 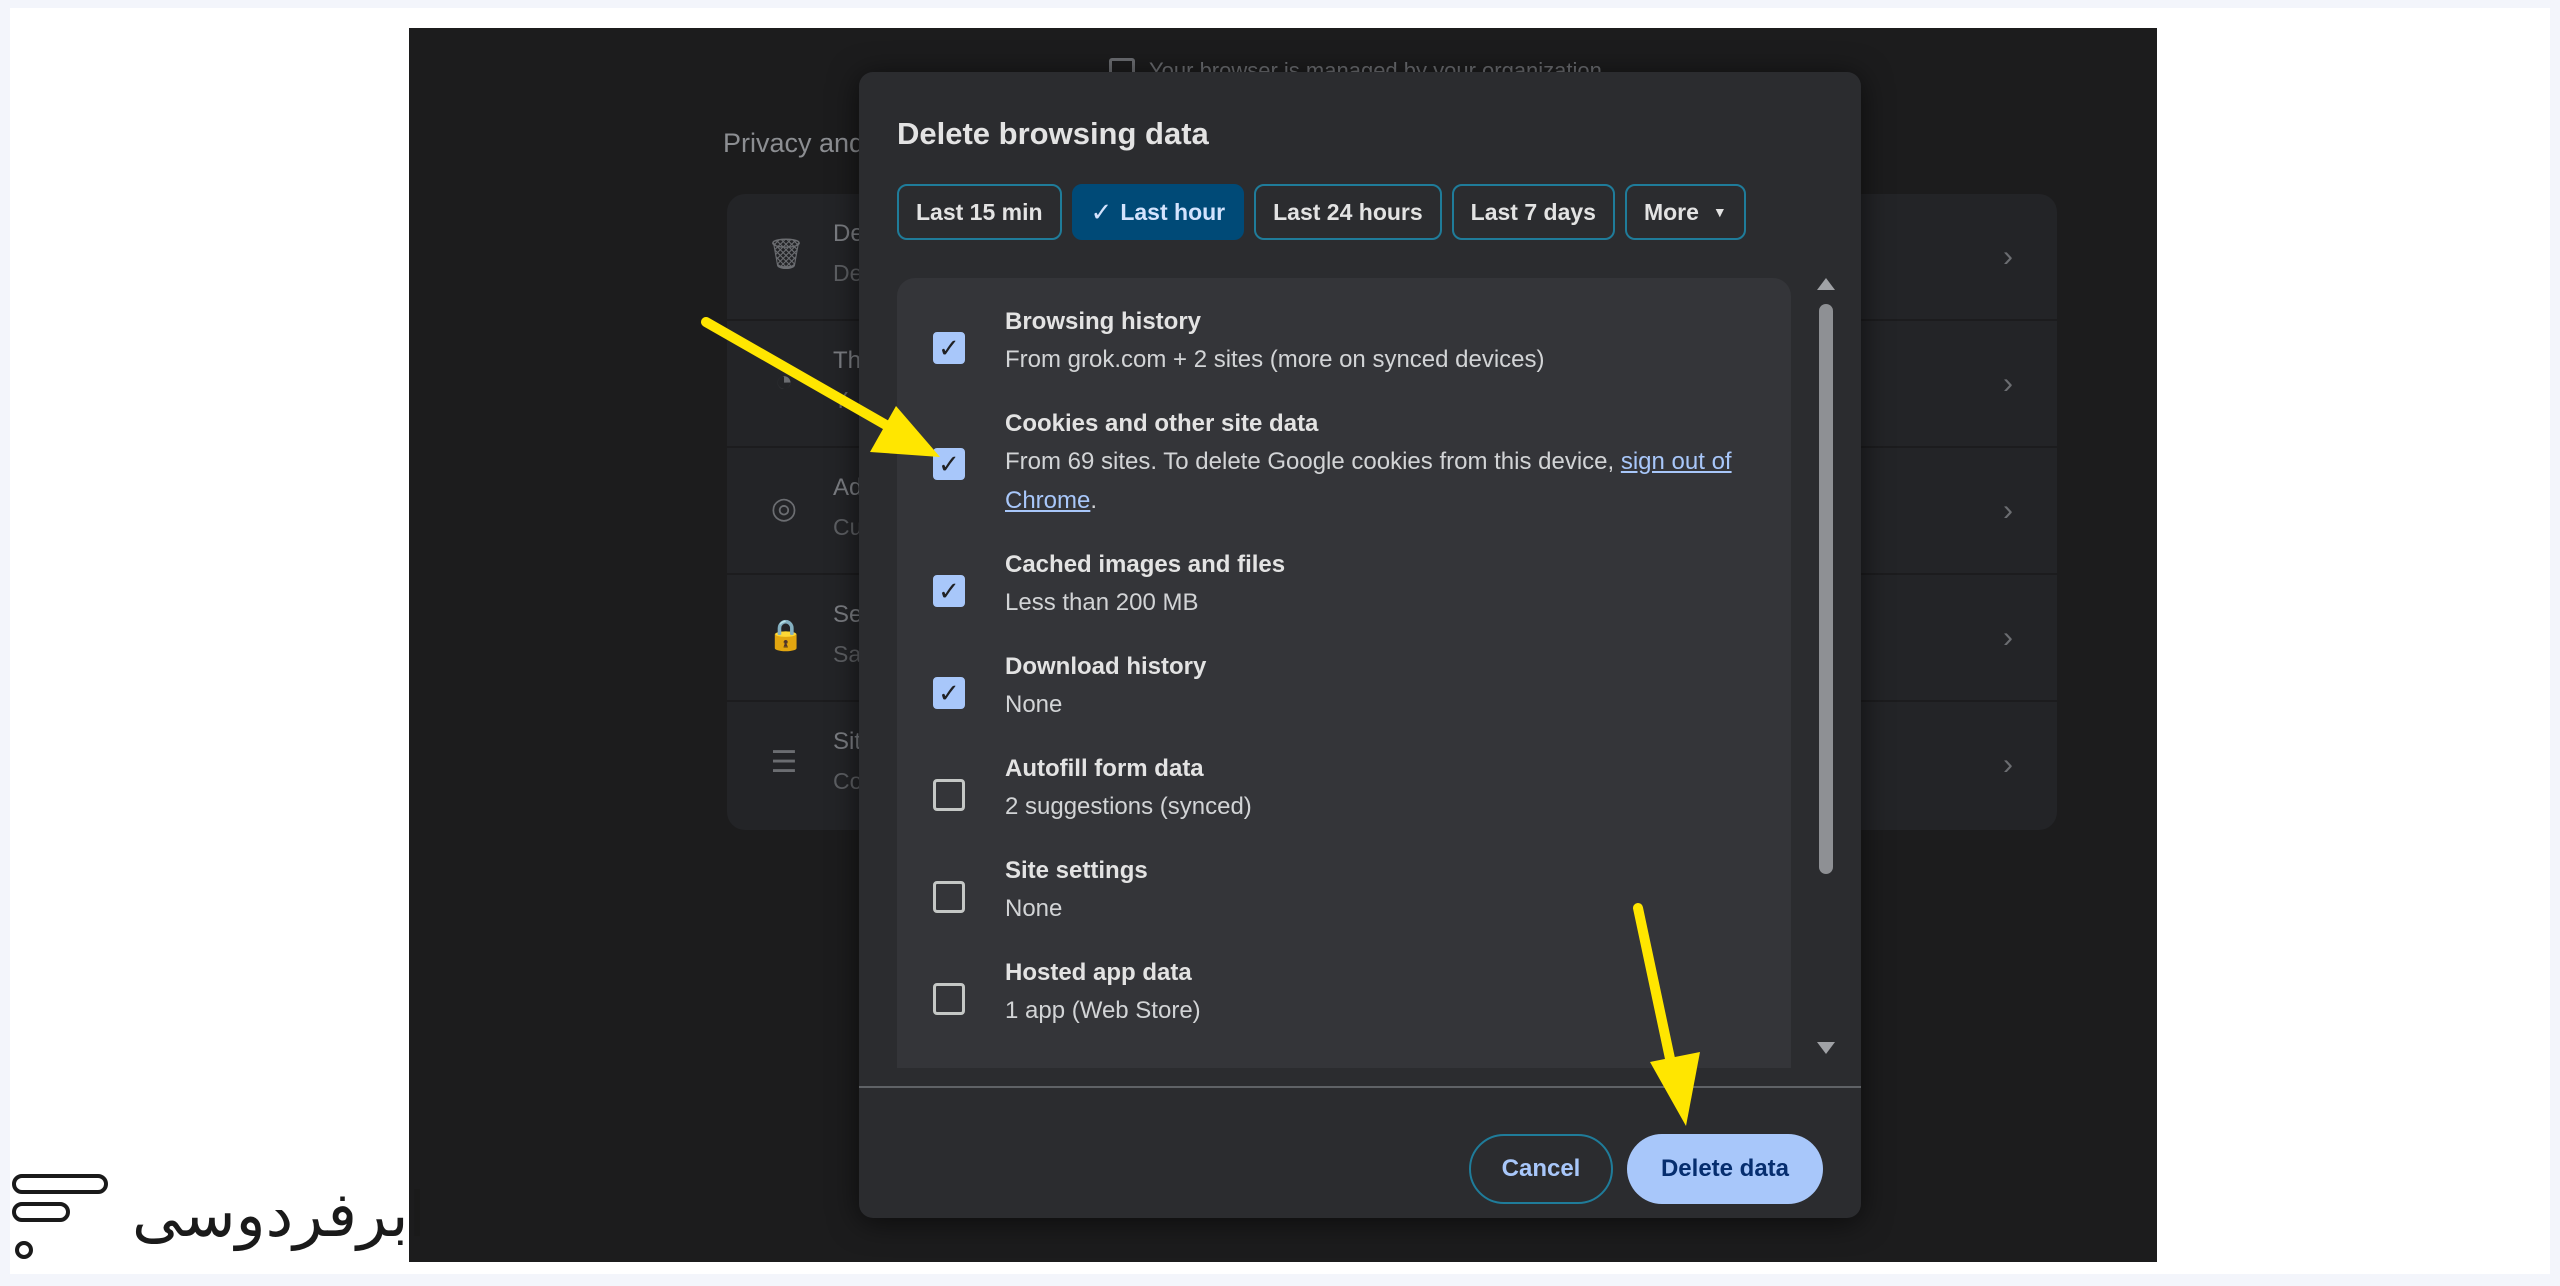 I want to click on cancel-button: Cancel, so click(x=1541, y=1169).